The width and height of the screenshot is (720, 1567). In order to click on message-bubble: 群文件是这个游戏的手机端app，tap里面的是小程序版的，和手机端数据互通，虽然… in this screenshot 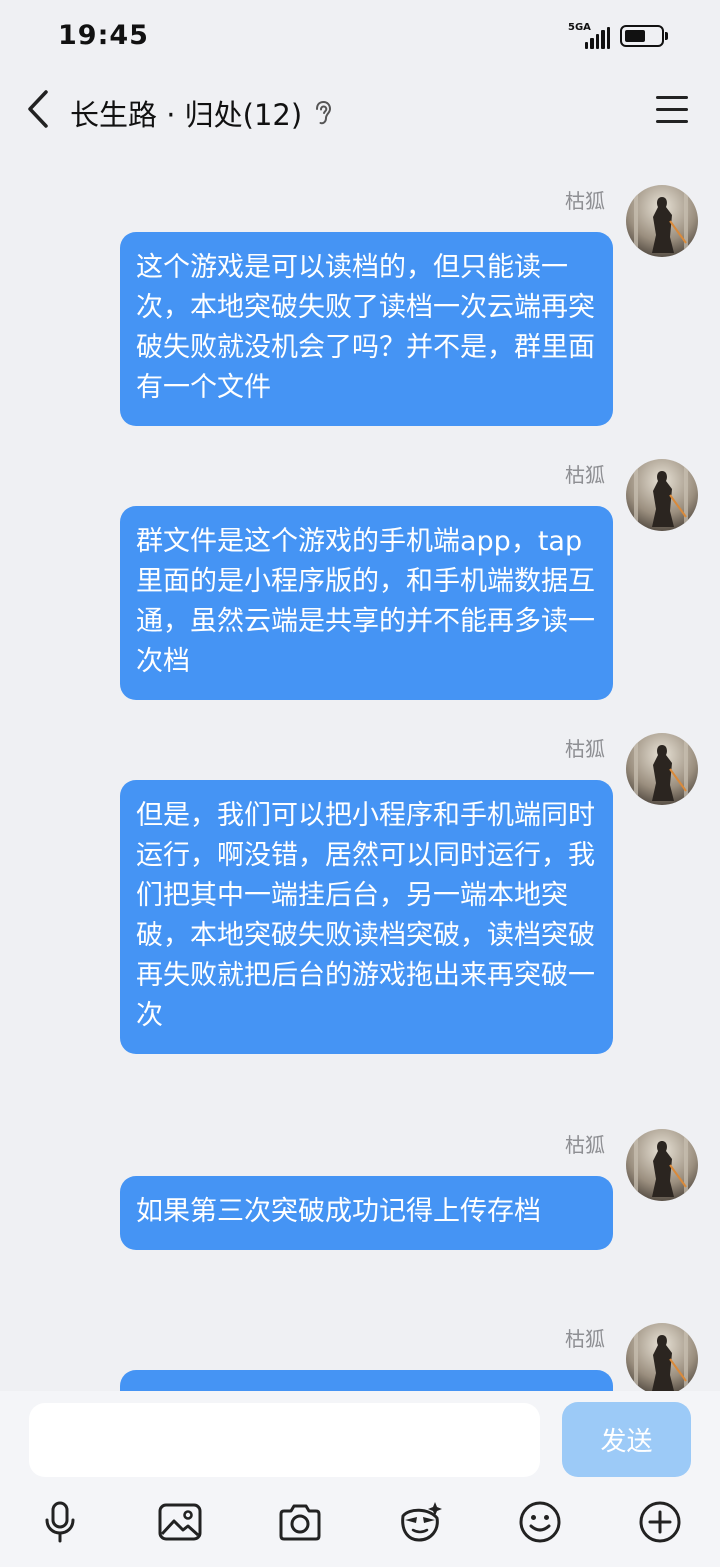, I will do `click(366, 603)`.